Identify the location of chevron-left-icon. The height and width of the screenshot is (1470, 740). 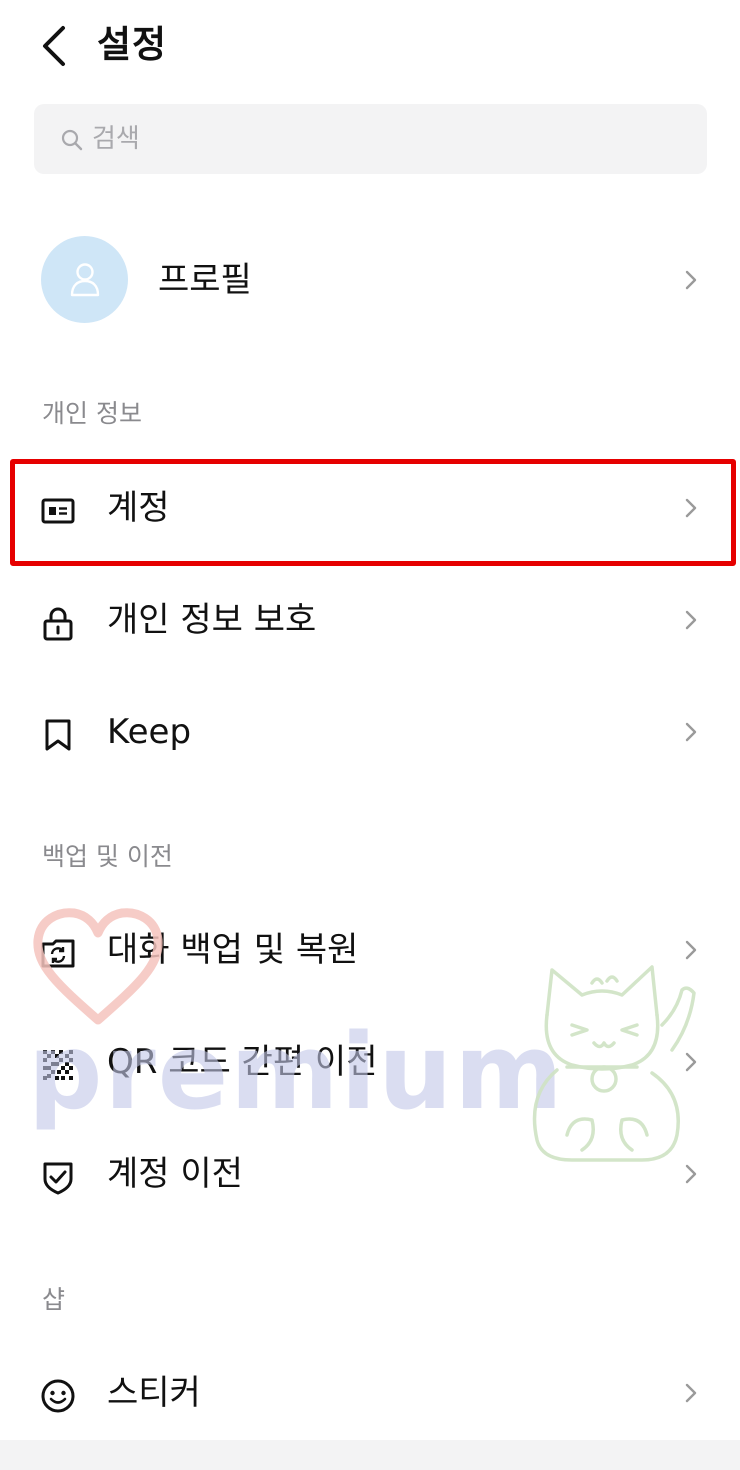
(54, 46).